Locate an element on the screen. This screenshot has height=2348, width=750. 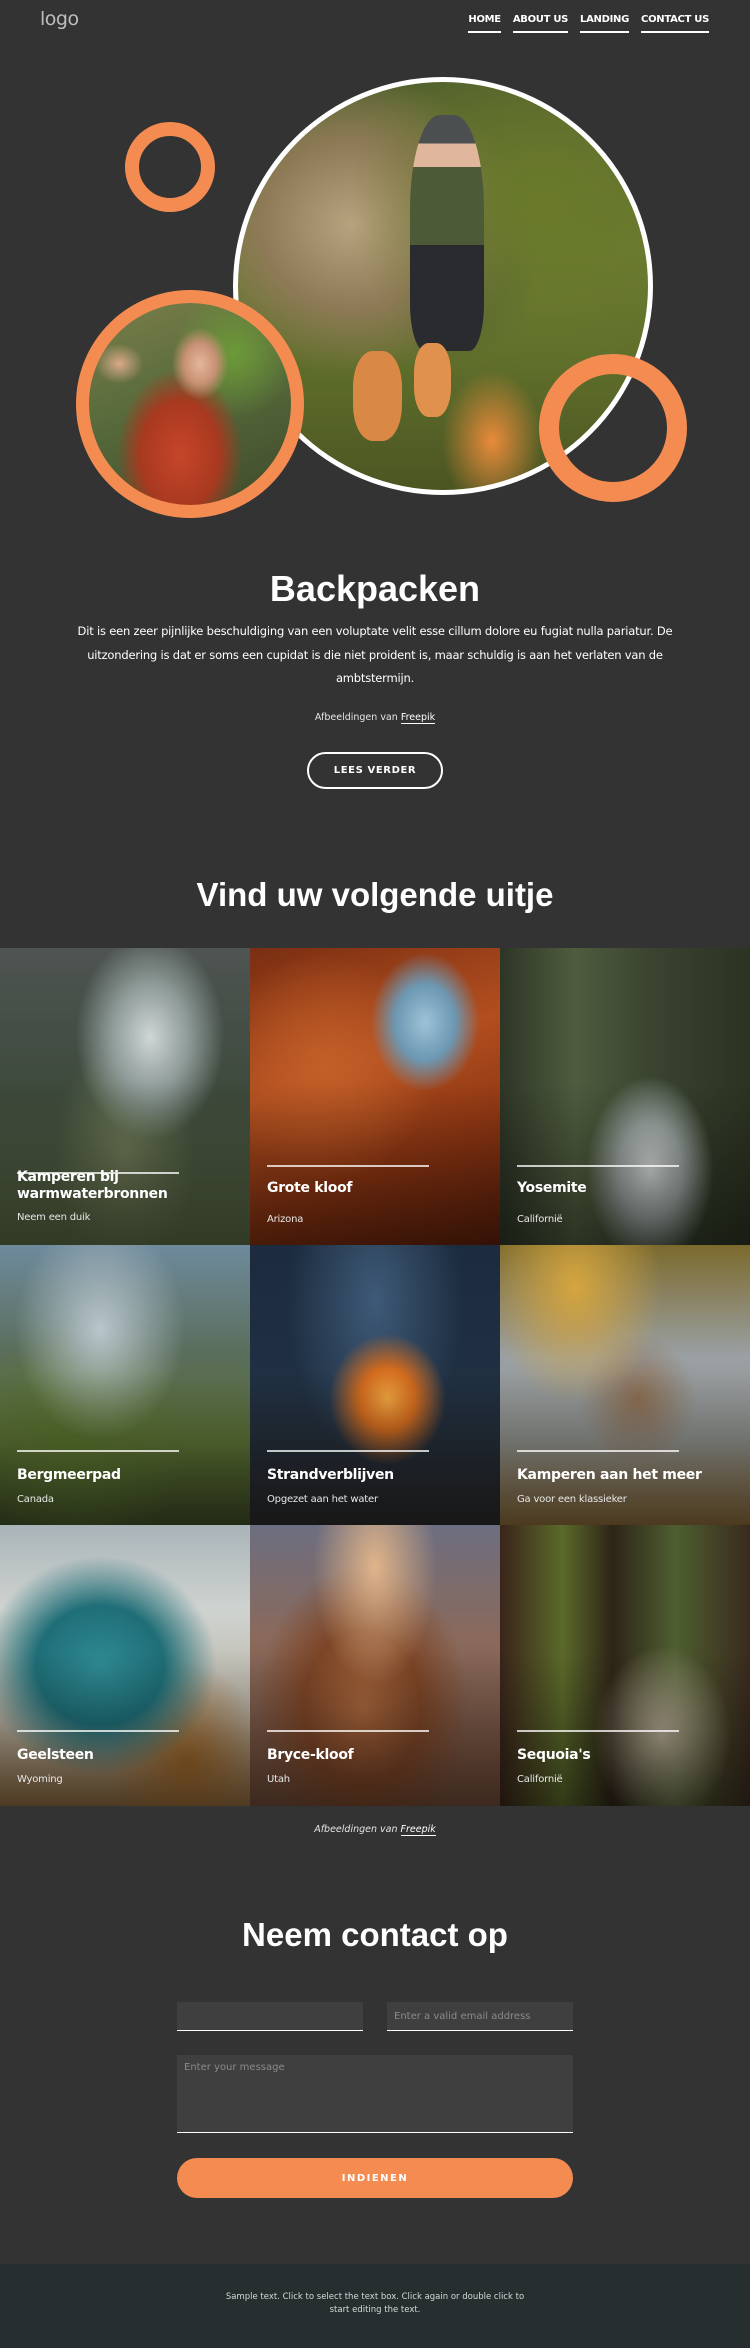
destination-card: Sequoia's Californië is located at coordinates (625, 1665).